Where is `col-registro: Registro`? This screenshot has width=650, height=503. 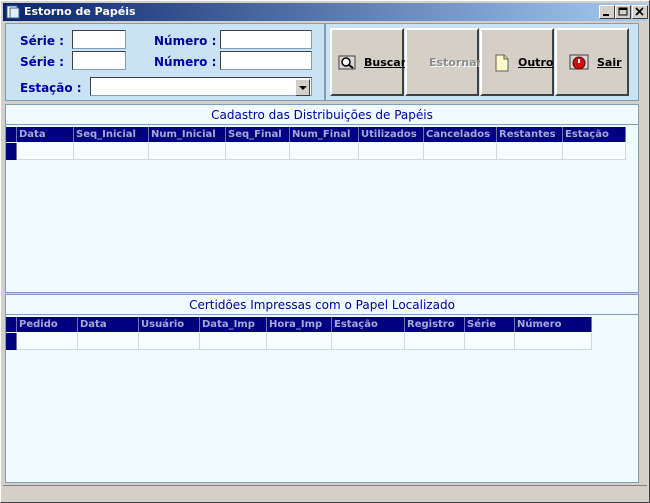 col-registro: Registro is located at coordinates (435, 324).